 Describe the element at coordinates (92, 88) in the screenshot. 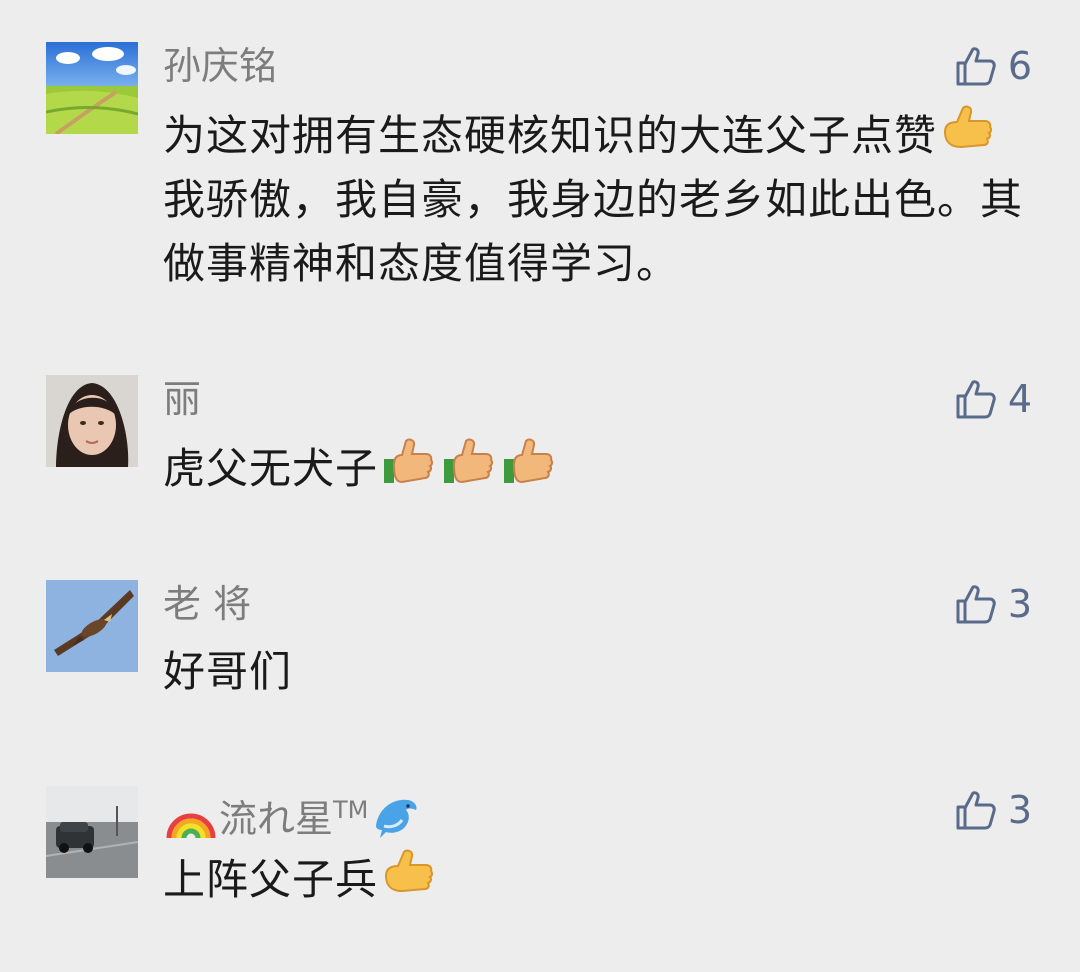

I see `landscape-avatar-icon` at that location.